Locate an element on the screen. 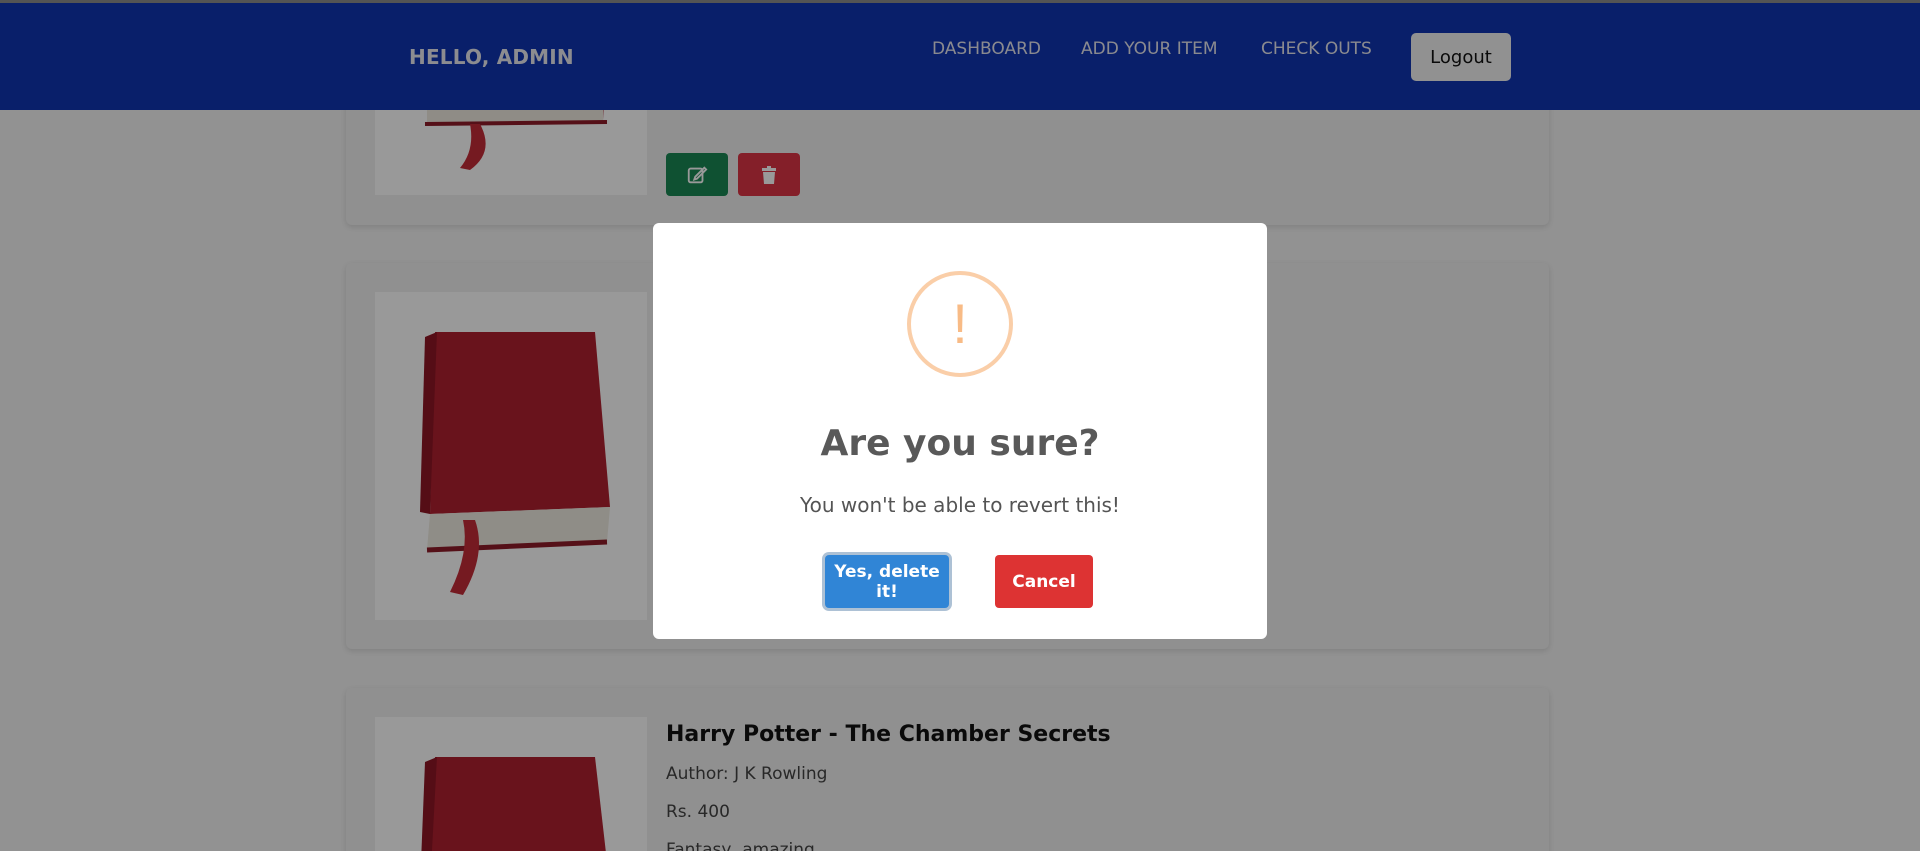 The image size is (1920, 851). warning-icon: ! is located at coordinates (960, 324).